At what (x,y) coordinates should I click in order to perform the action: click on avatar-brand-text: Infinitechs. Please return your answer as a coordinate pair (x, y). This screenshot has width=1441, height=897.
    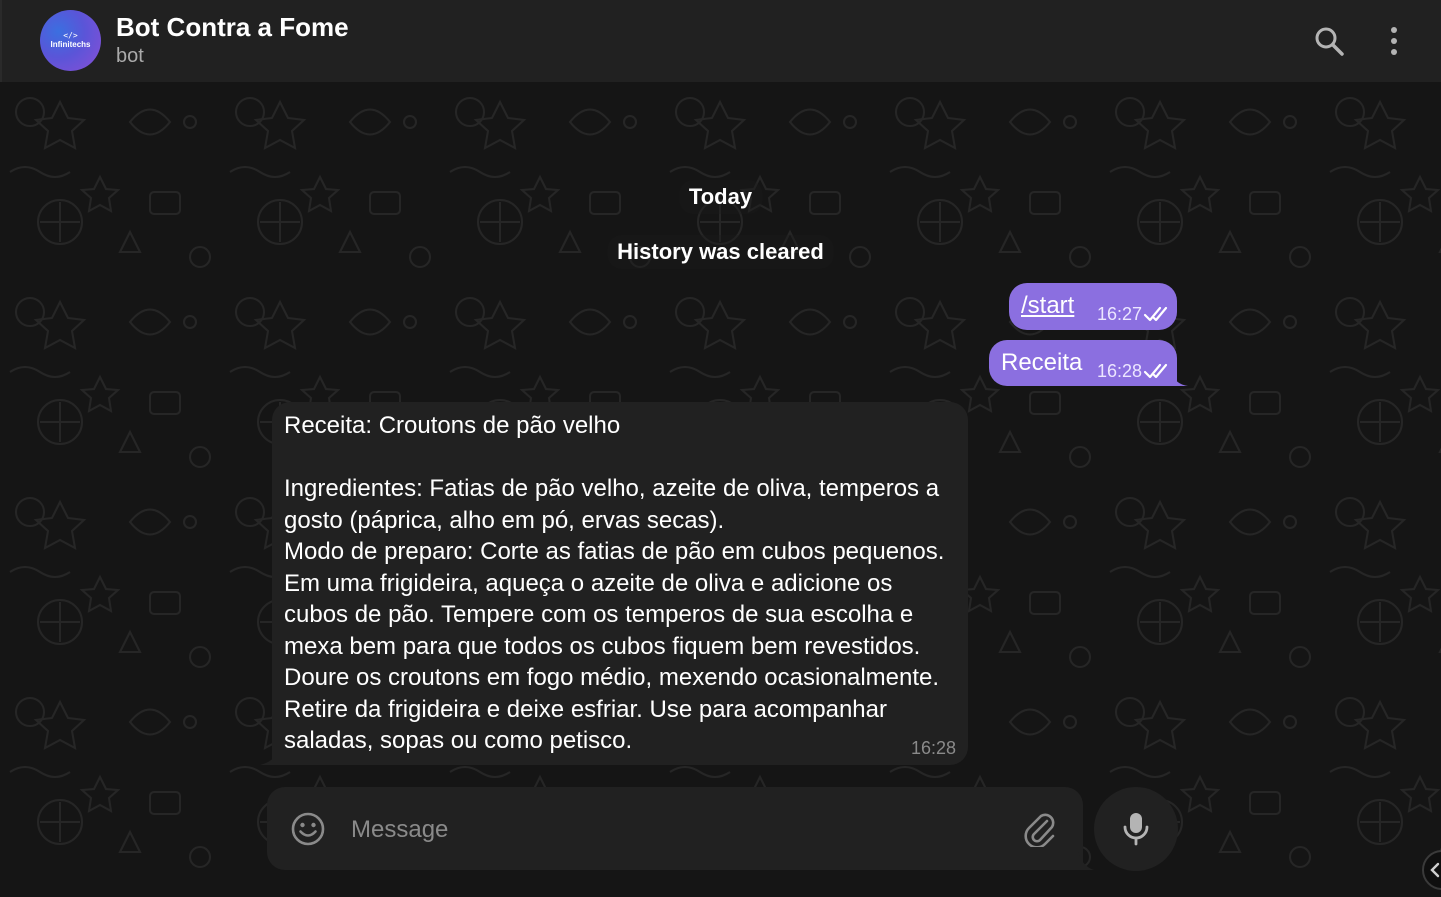
    Looking at the image, I should click on (70, 44).